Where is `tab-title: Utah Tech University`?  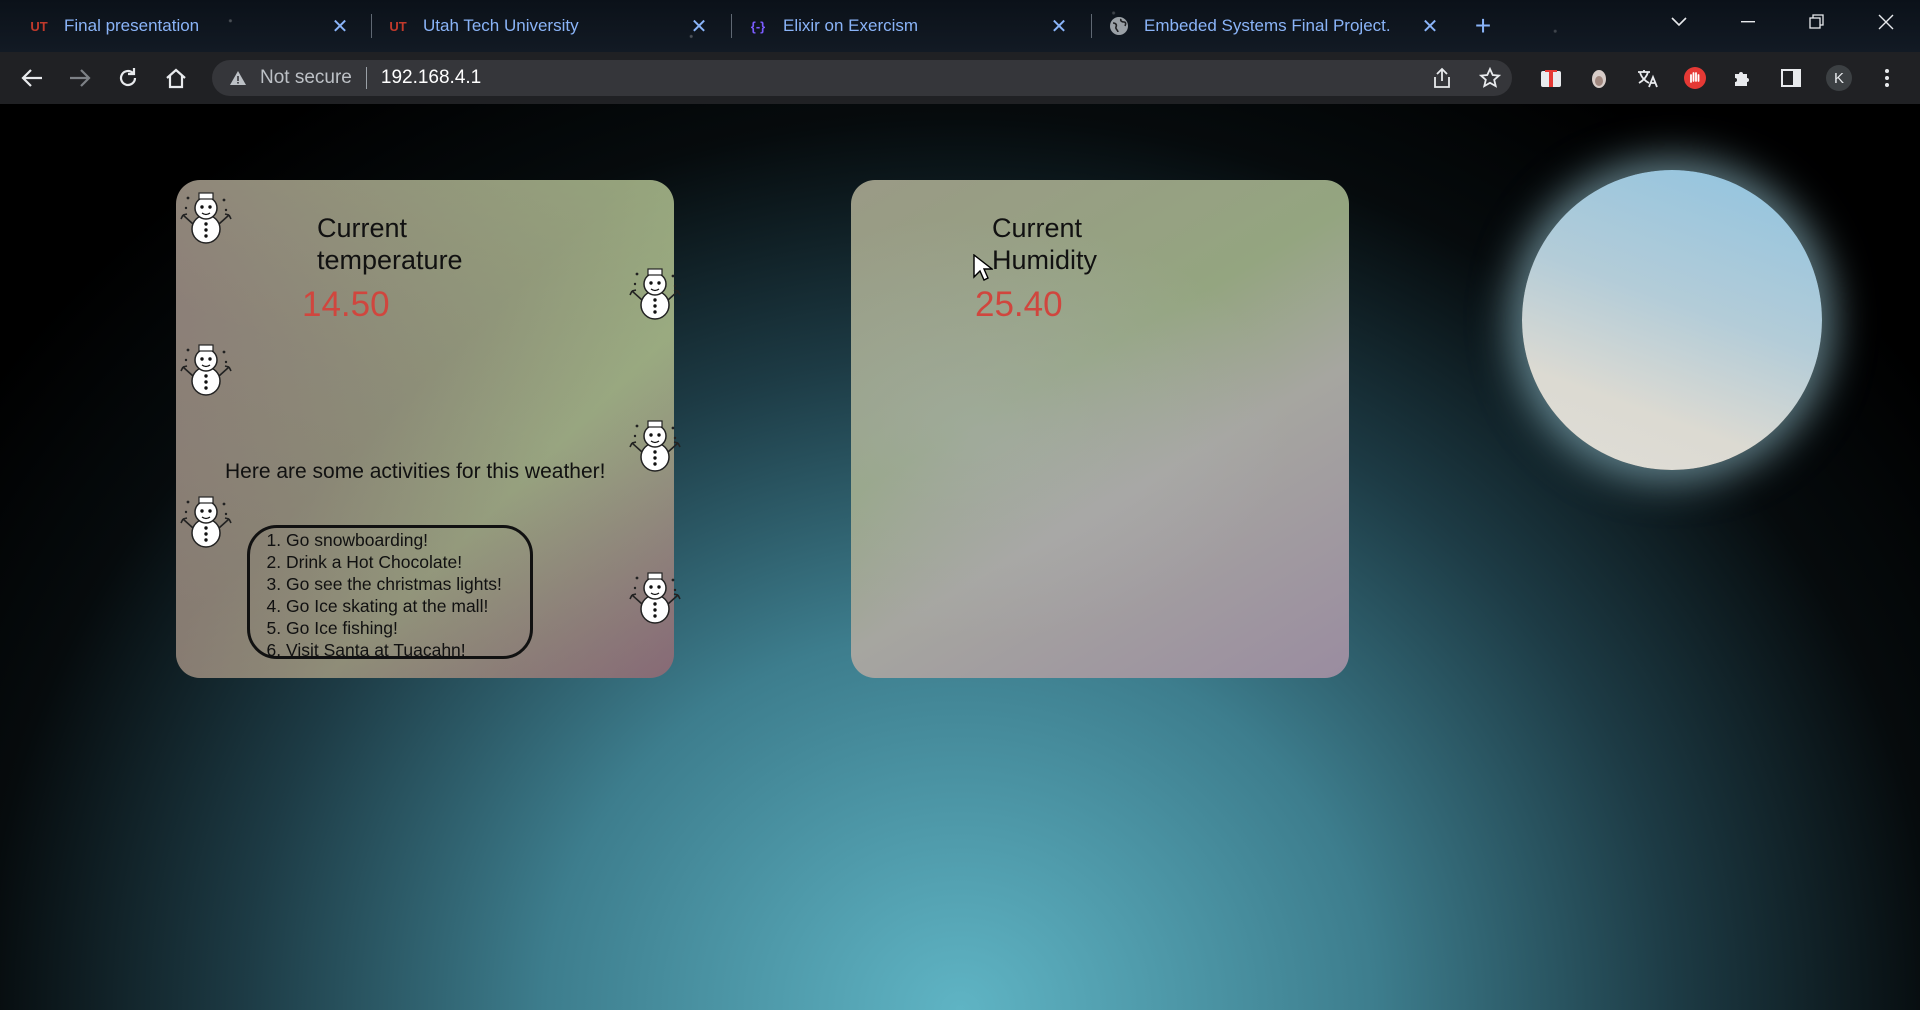
tab-title: Utah Tech University is located at coordinates (501, 25).